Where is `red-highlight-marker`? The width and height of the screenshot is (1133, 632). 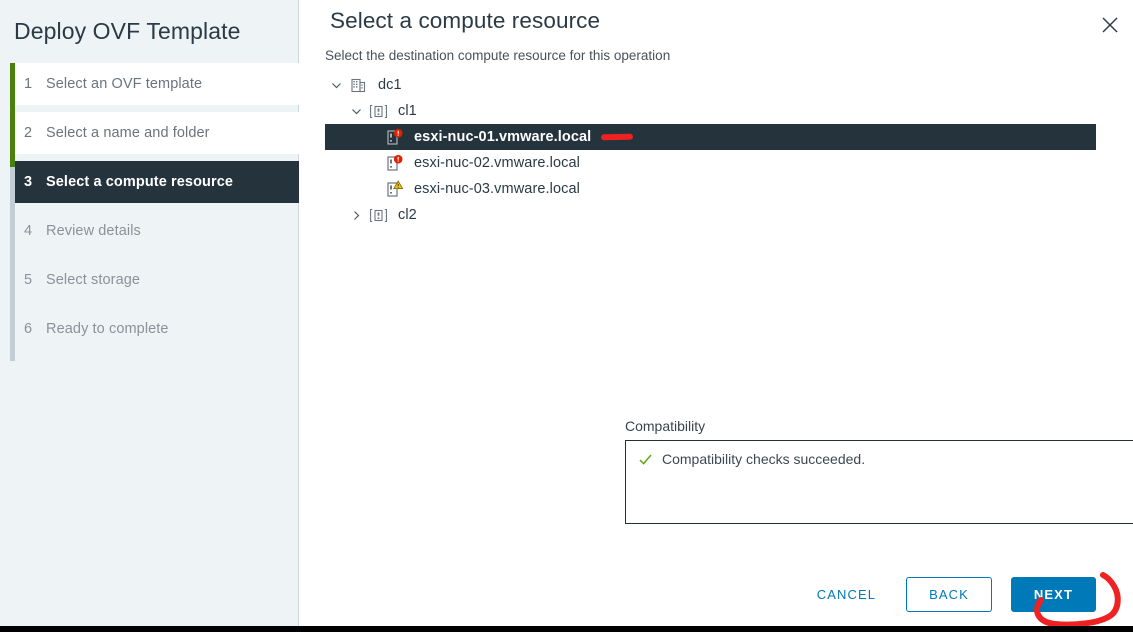
red-highlight-marker is located at coordinates (617, 137).